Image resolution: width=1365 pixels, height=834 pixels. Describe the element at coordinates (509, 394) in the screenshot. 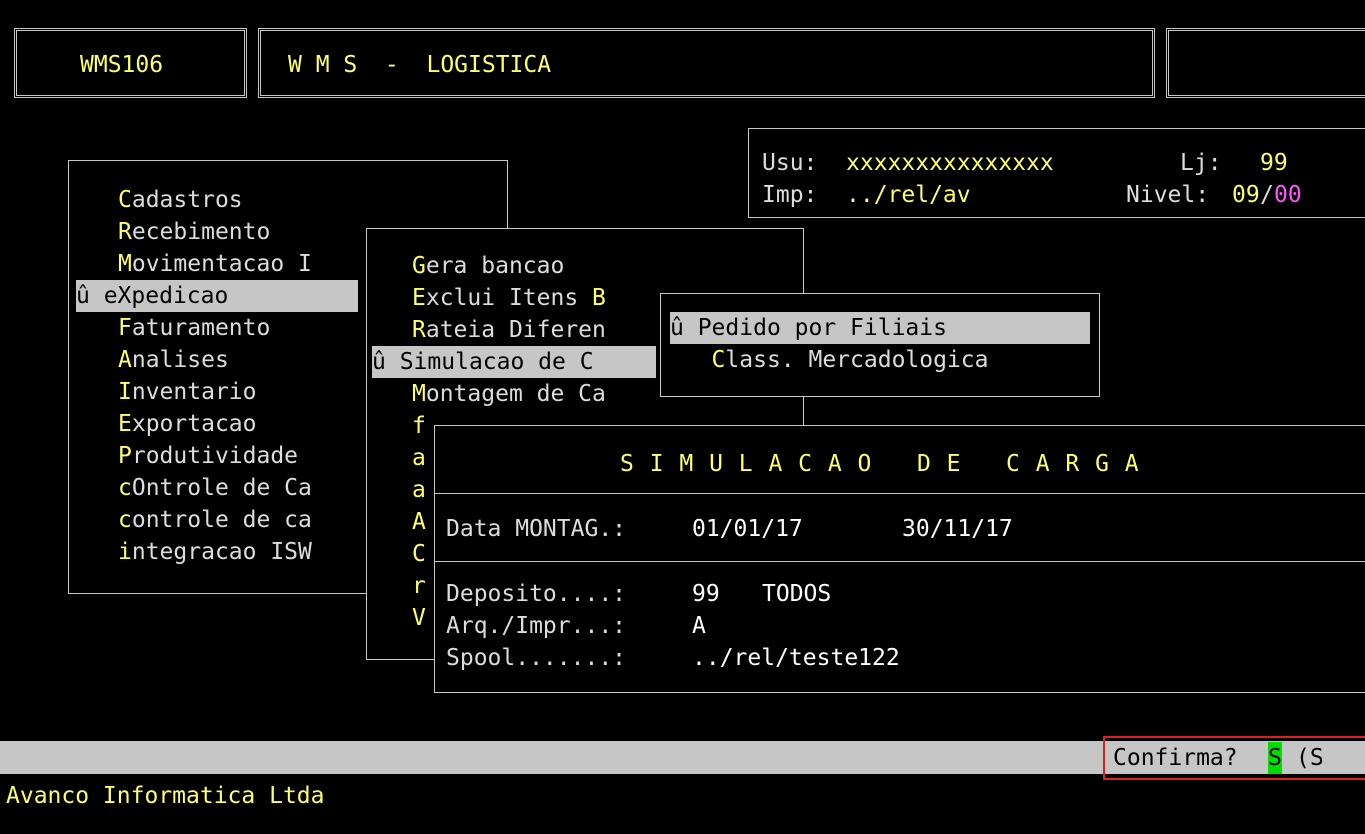

I see `submenu-item-montagem-de-ca: Montagem de Ca` at that location.